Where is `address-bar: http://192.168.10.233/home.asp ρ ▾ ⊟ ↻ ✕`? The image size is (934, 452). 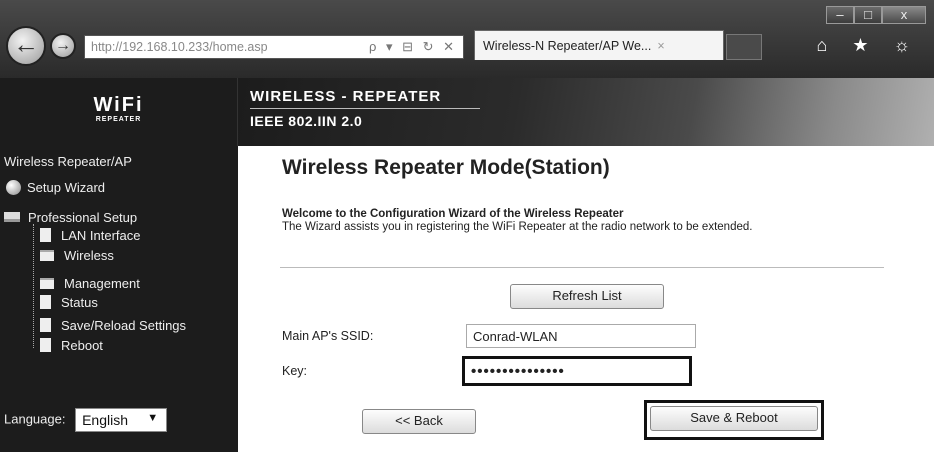 address-bar: http://192.168.10.233/home.asp ρ ▾ ⊟ ↻ ✕ is located at coordinates (274, 47).